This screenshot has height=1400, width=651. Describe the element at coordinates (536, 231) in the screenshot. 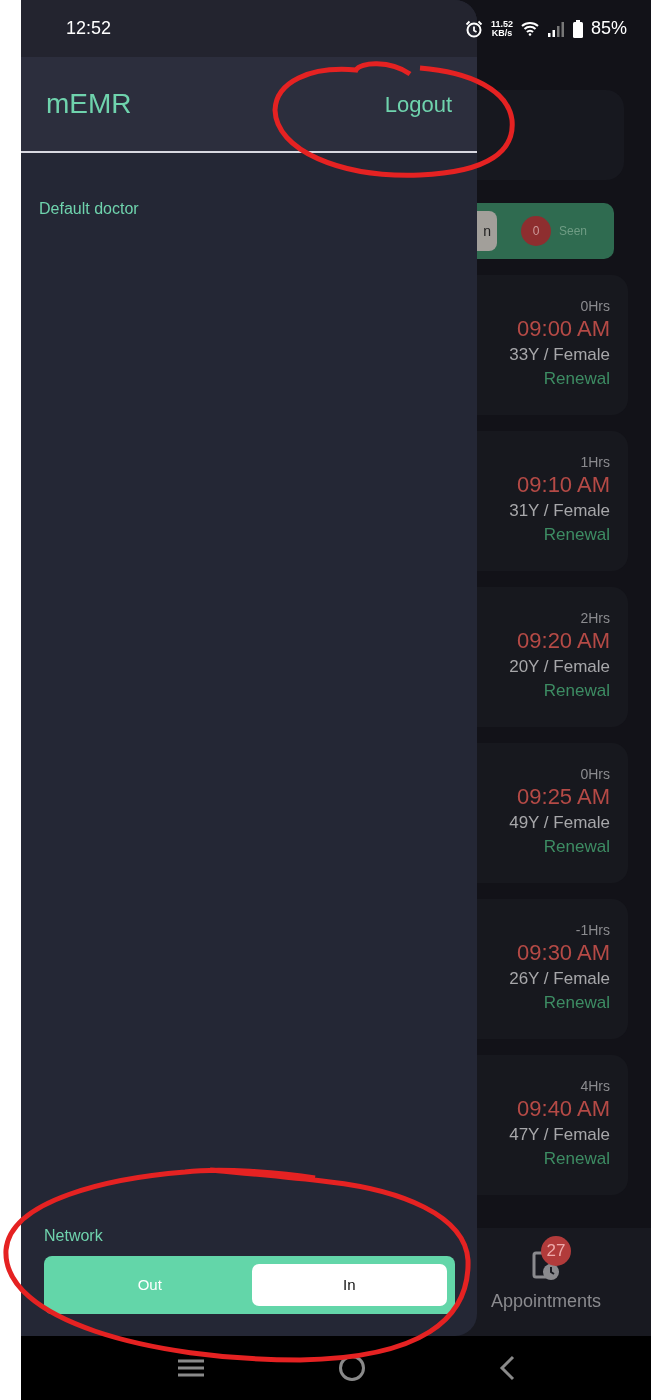

I see `count-badge: 0` at that location.